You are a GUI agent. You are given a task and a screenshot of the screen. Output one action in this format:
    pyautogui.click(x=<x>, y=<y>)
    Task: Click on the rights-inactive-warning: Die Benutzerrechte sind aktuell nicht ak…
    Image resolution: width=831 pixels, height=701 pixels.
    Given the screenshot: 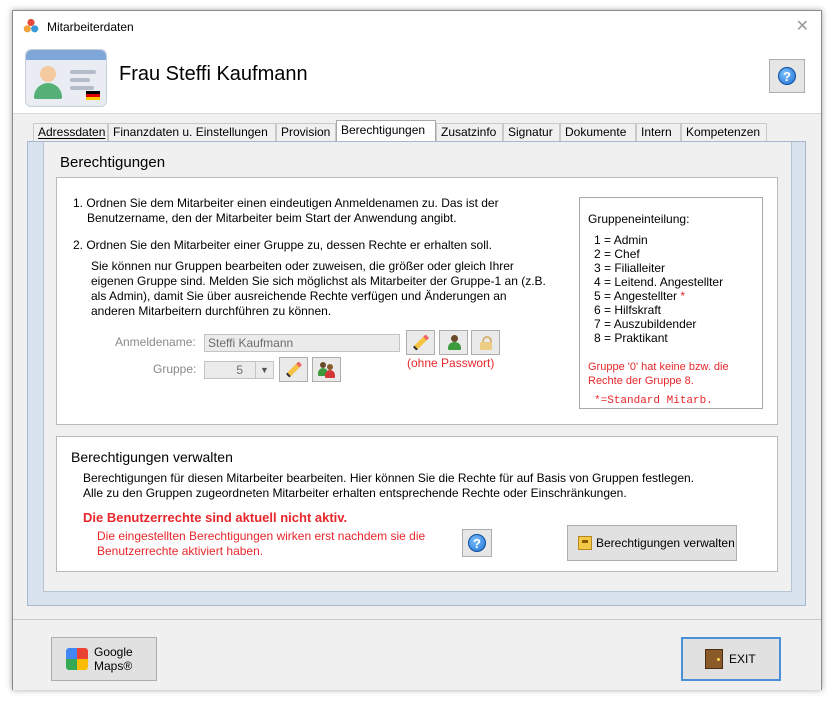 What is the action you would take?
    pyautogui.click(x=215, y=517)
    